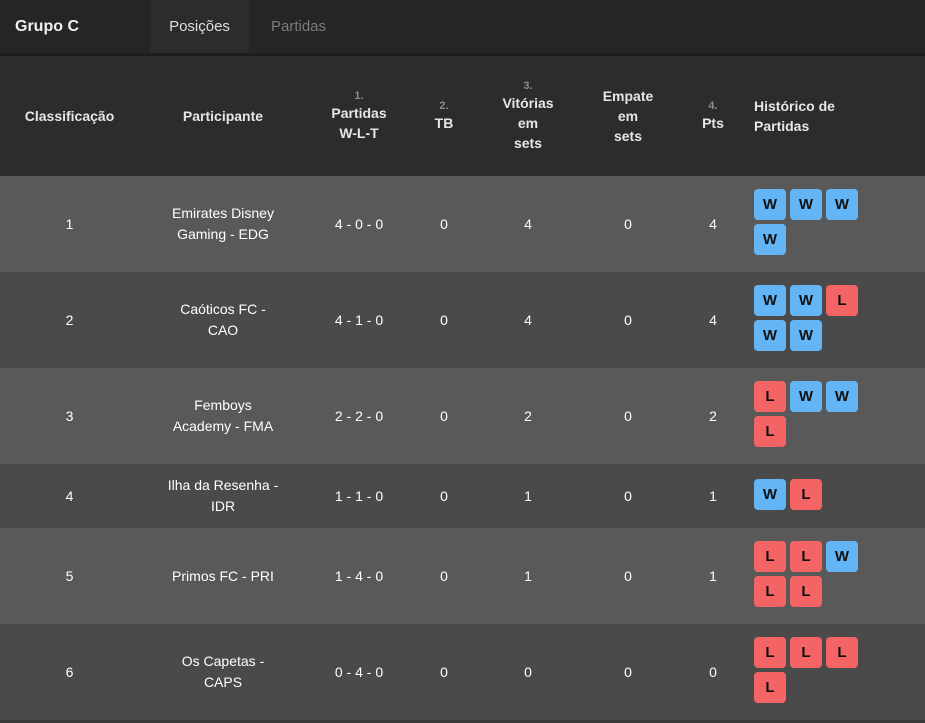 Image resolution: width=925 pixels, height=723 pixels. Describe the element at coordinates (359, 319) in the screenshot. I see `record-cell: 4 - 1 - 0` at that location.